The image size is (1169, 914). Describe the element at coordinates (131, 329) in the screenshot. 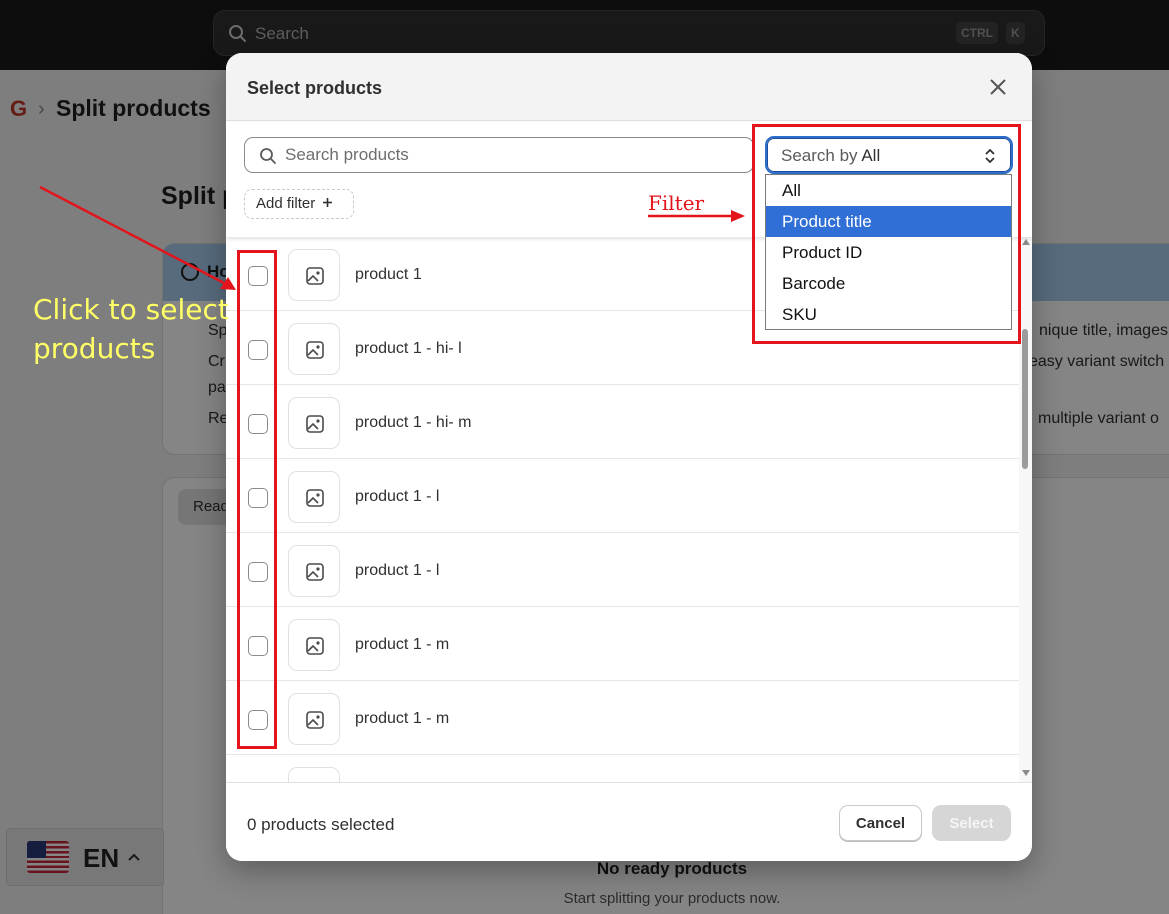

I see `annotation-click-to-select: Click to select products` at that location.